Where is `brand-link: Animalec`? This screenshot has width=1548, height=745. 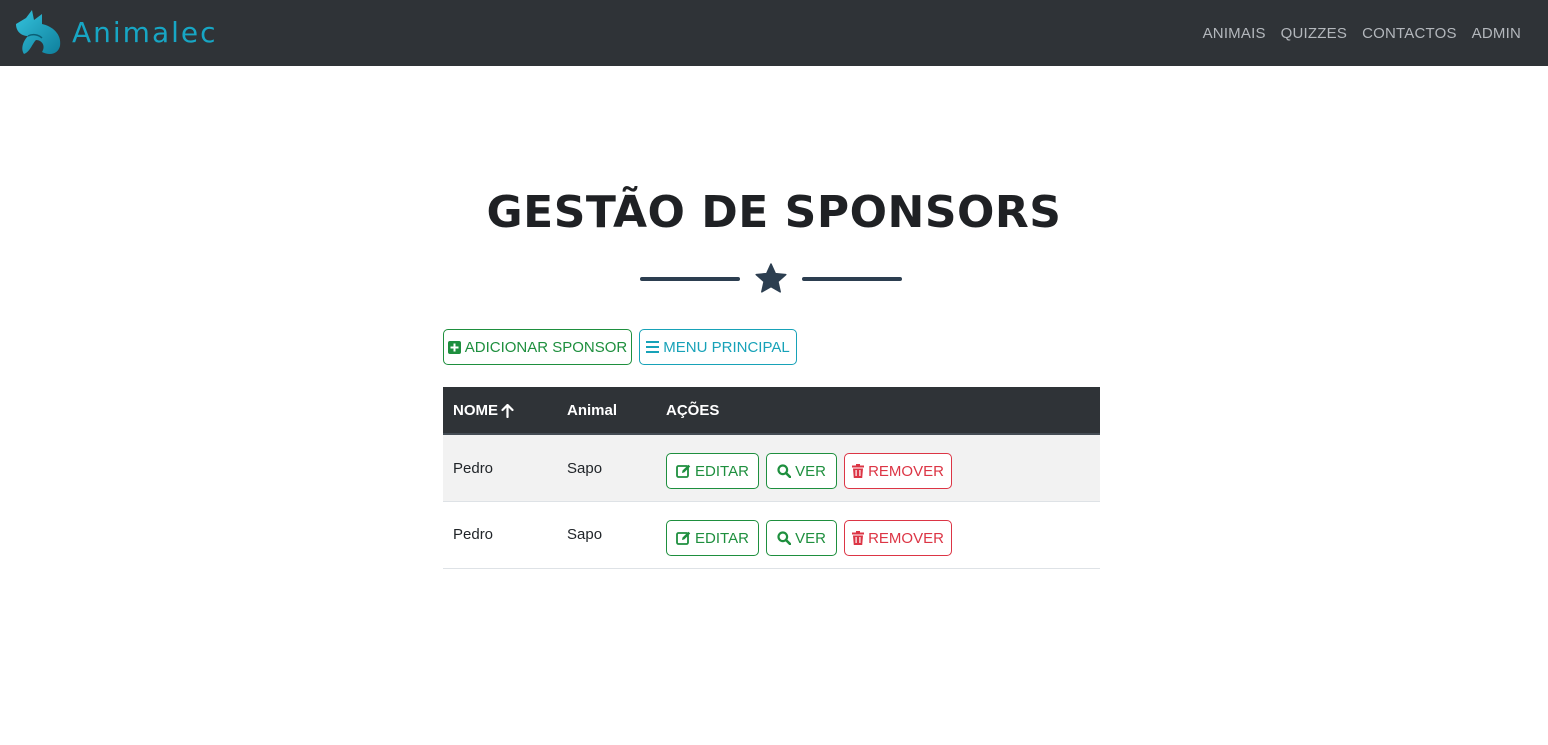
brand-link: Animalec is located at coordinates (115, 33).